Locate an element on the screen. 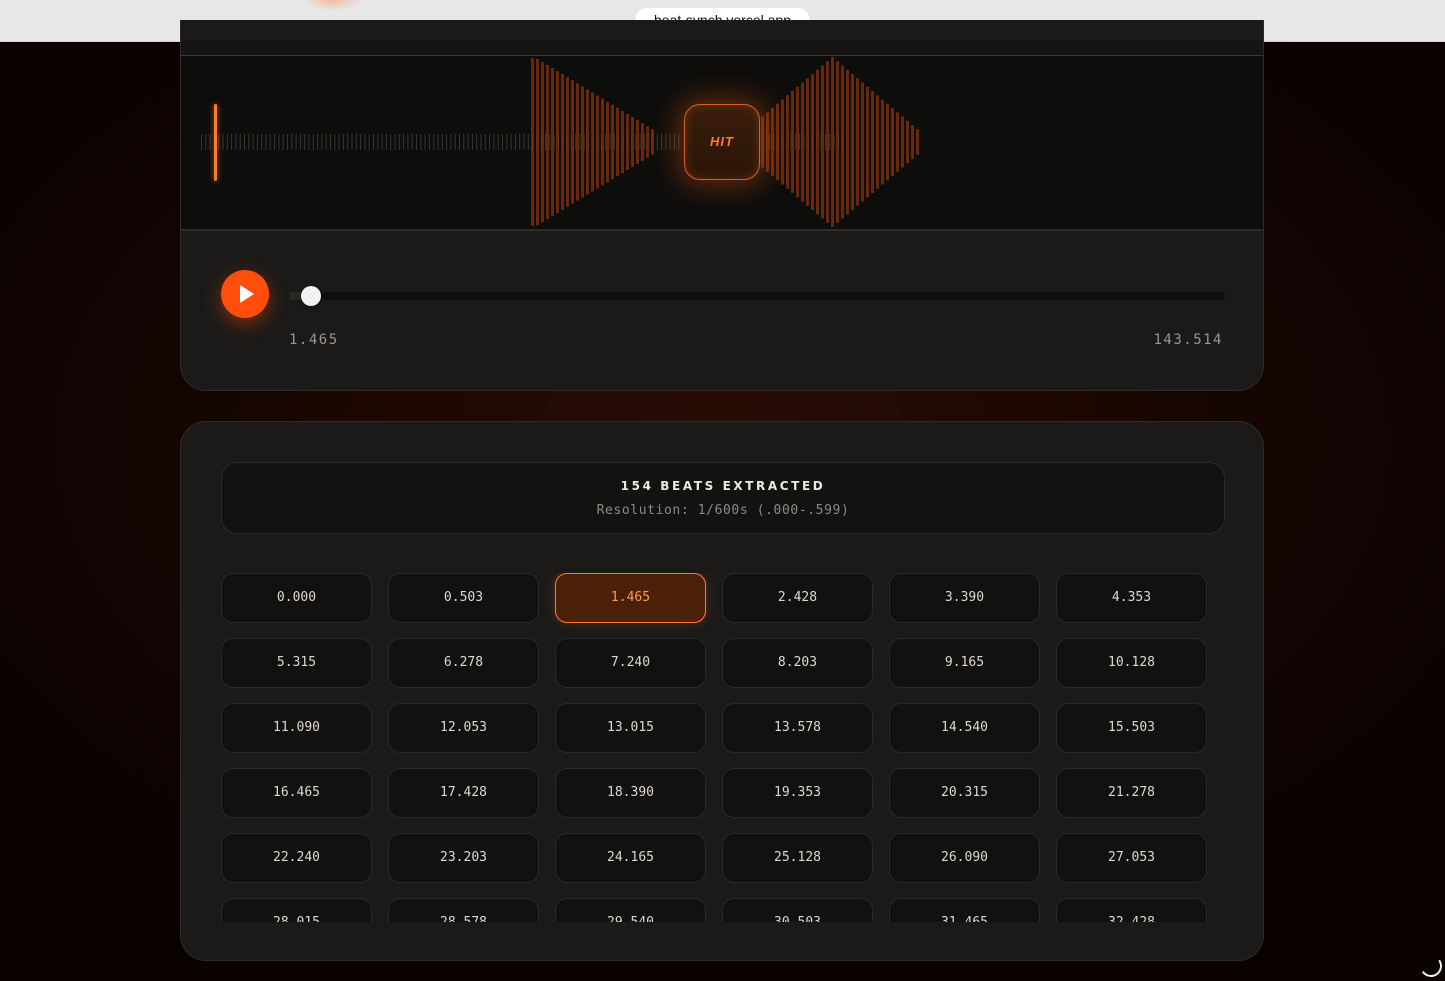 The height and width of the screenshot is (981, 1445). beat-button: 17.428 is located at coordinates (463, 793).